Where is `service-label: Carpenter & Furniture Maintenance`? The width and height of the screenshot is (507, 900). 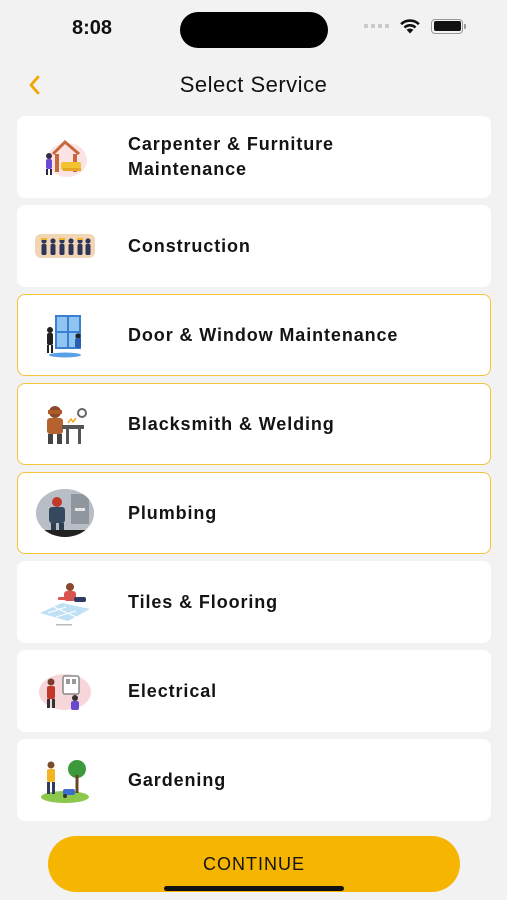 service-label: Carpenter & Furniture Maintenance is located at coordinates (231, 156).